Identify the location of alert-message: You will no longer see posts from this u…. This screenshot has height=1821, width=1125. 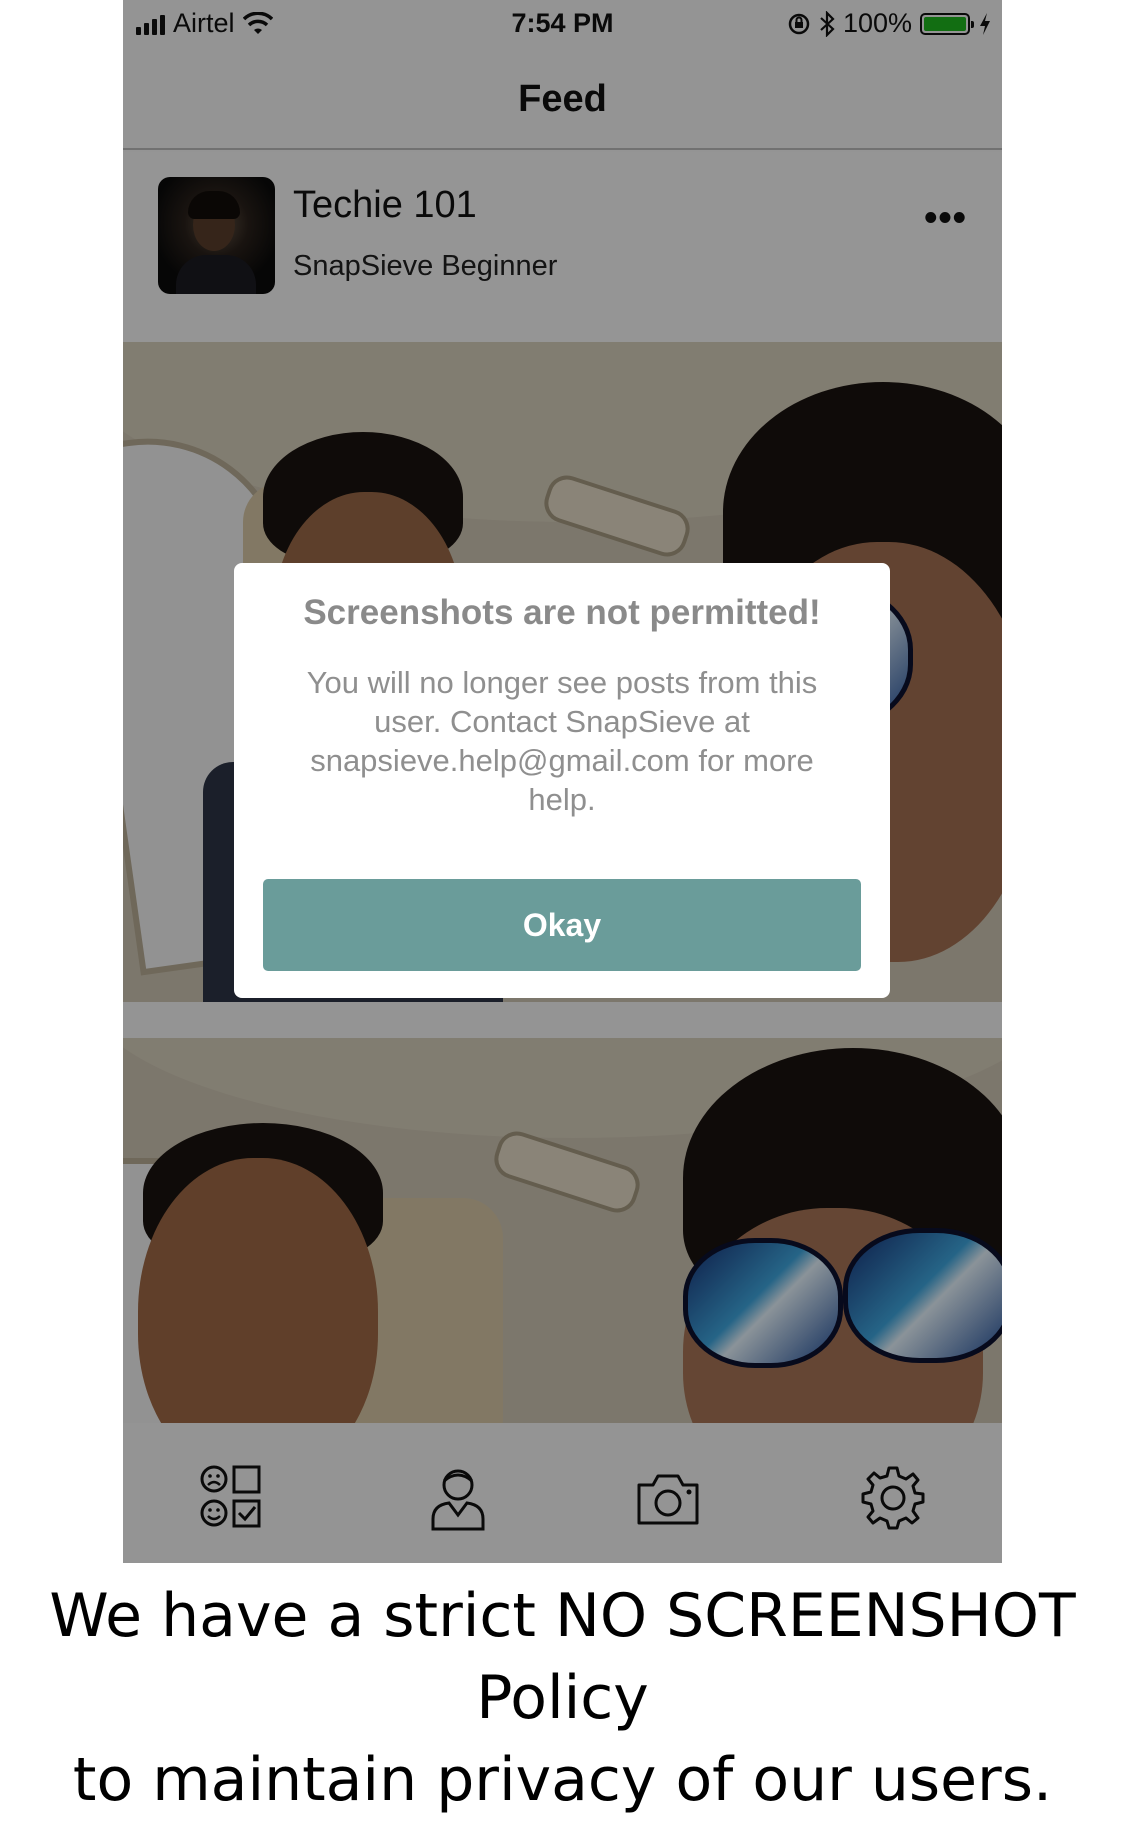
(562, 741).